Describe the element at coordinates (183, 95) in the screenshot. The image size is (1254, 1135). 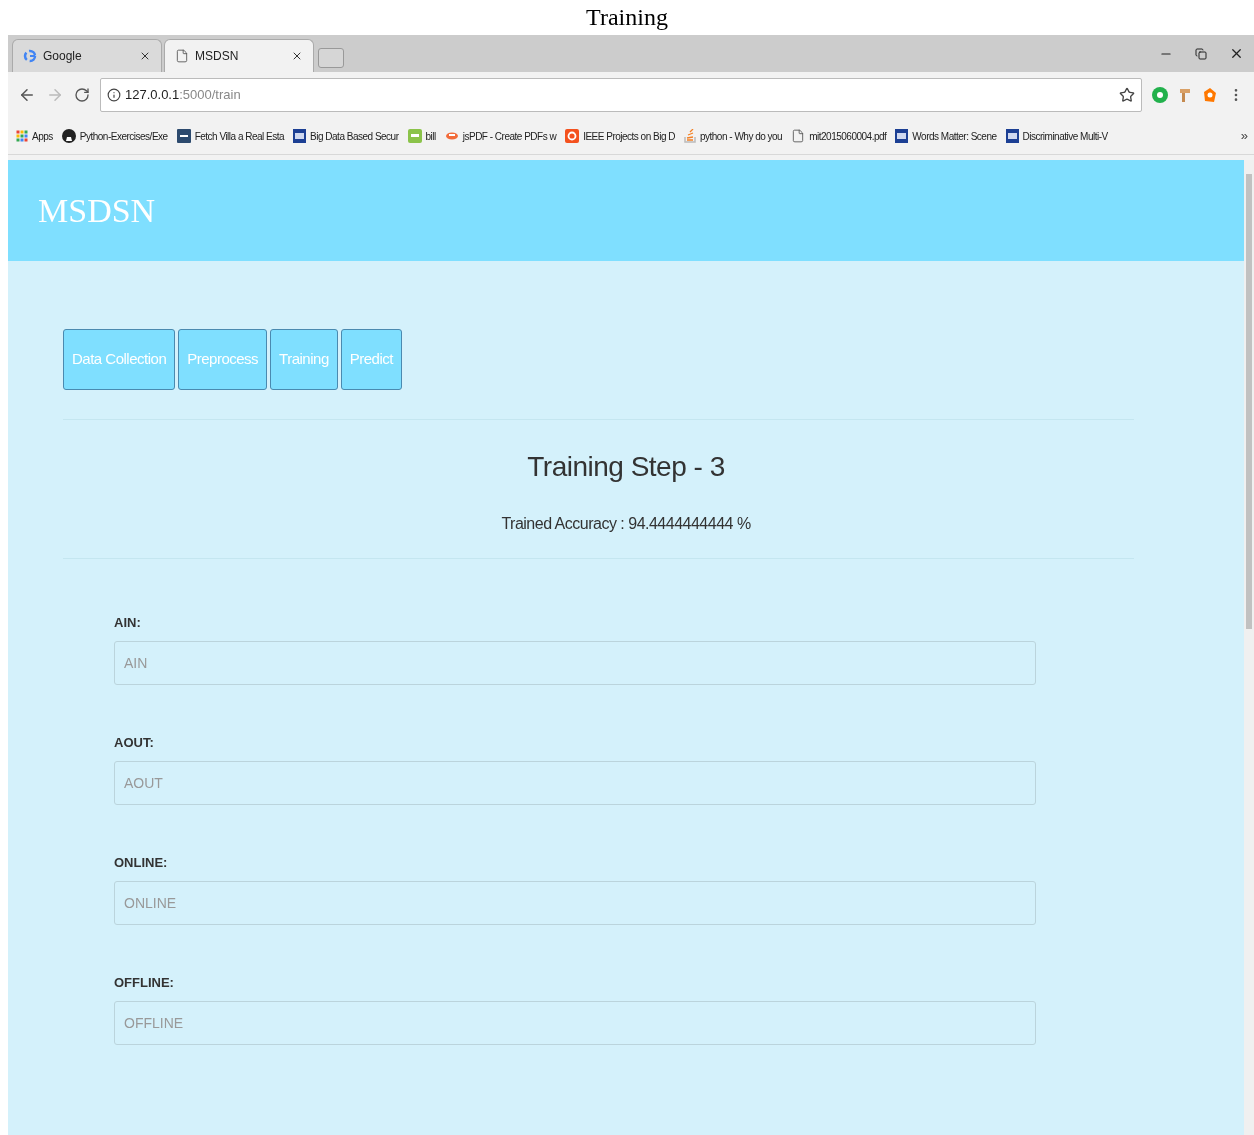
I see `url-text: 127.0.0.1:5000/train` at that location.